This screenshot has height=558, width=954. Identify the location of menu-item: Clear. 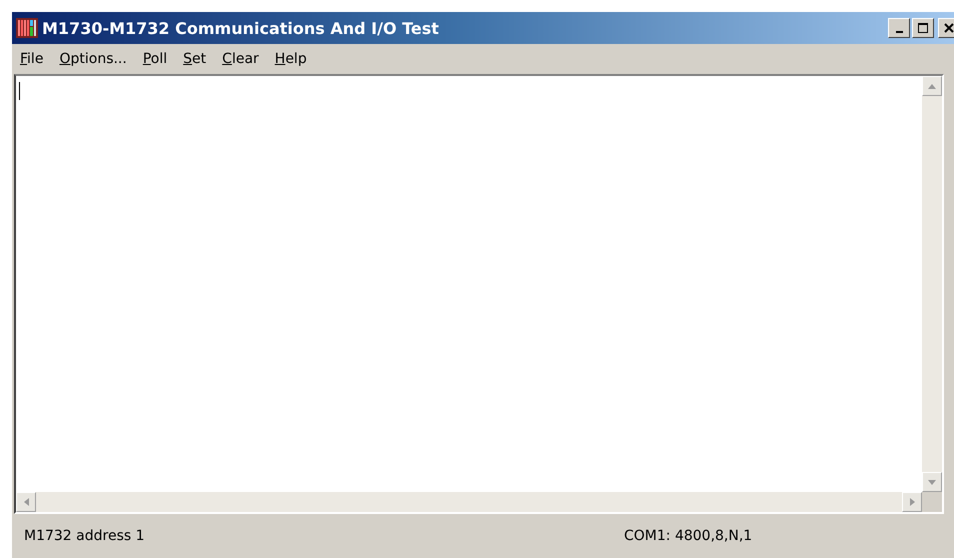
(240, 59).